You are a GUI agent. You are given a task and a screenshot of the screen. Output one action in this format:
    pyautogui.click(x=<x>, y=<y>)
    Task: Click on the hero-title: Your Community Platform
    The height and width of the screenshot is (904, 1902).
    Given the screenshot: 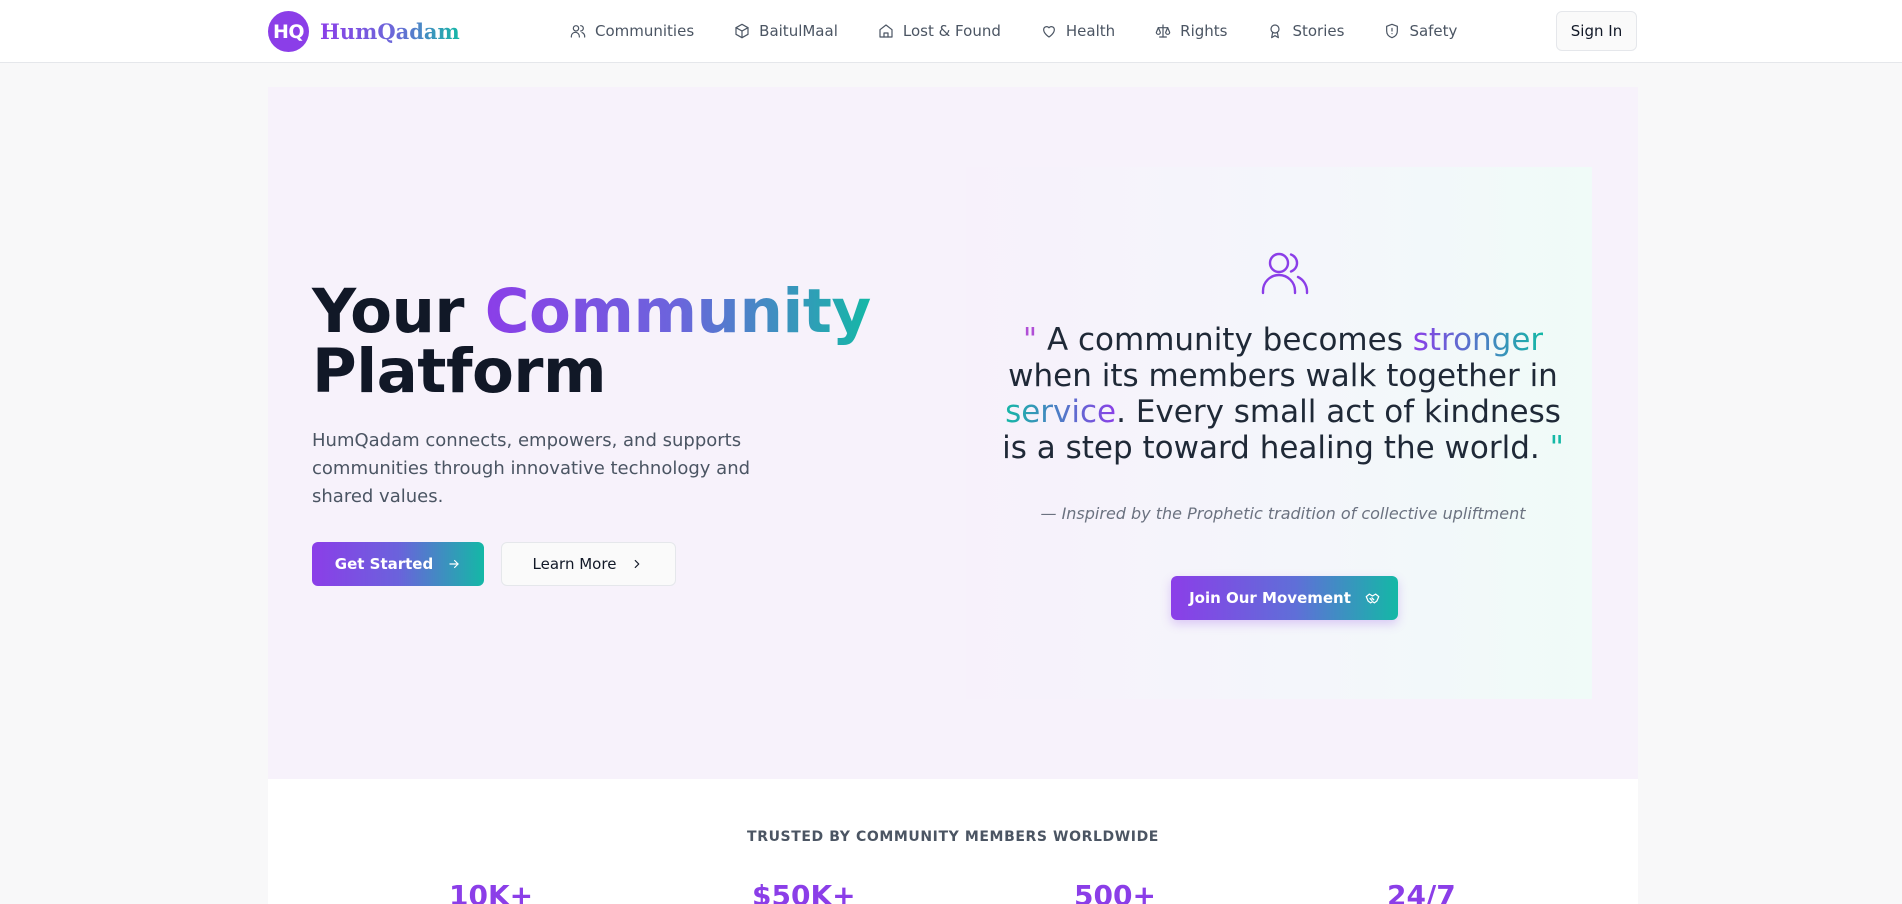 What is the action you would take?
    pyautogui.click(x=591, y=341)
    